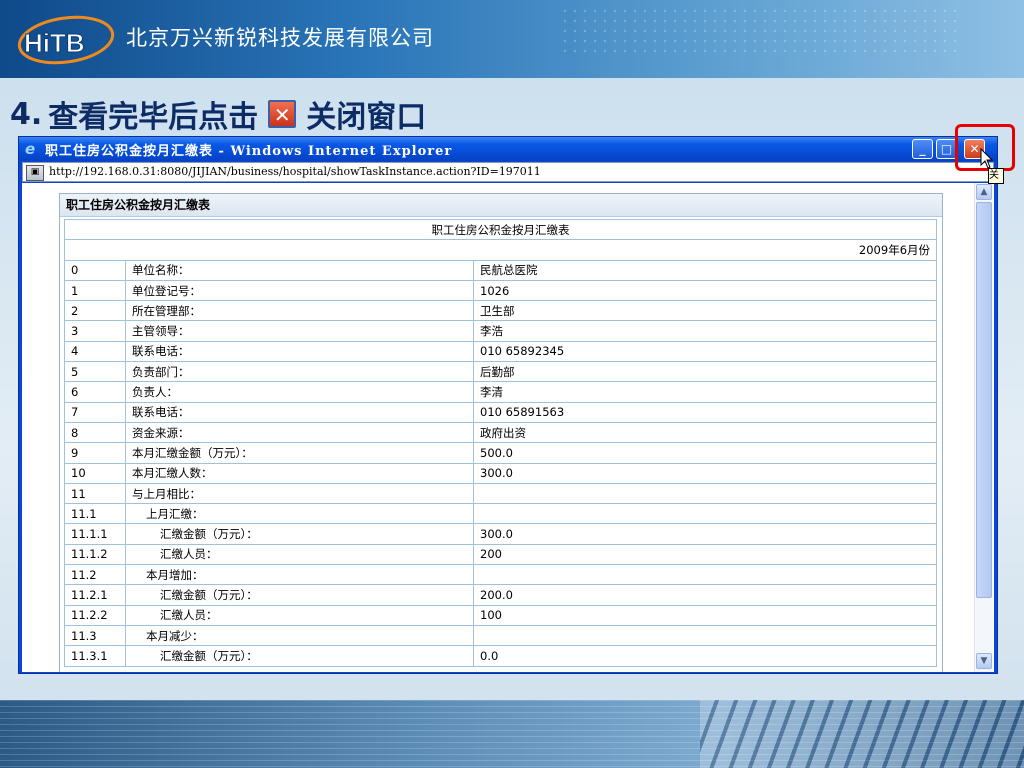 The image size is (1024, 768). I want to click on row-value: 民航总医院, so click(705, 270).